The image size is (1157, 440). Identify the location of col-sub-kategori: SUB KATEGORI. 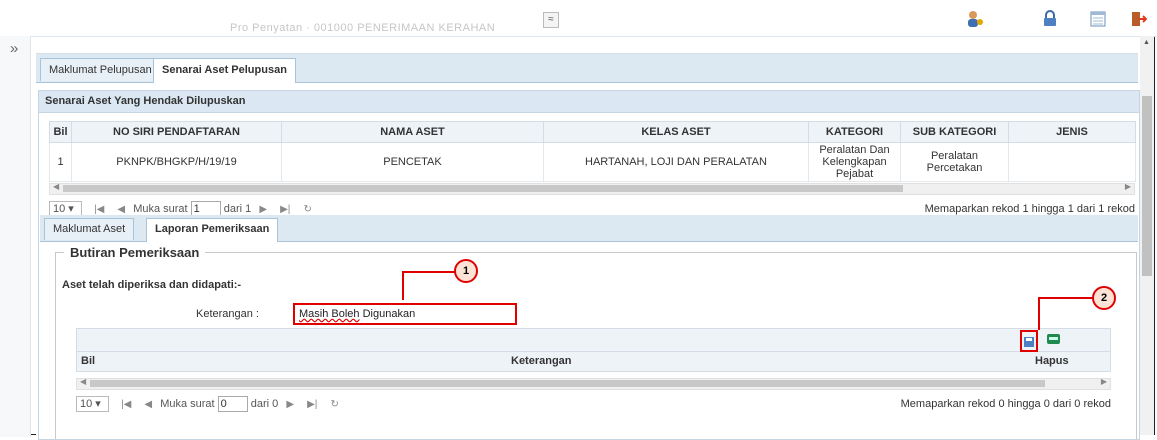
(954, 132).